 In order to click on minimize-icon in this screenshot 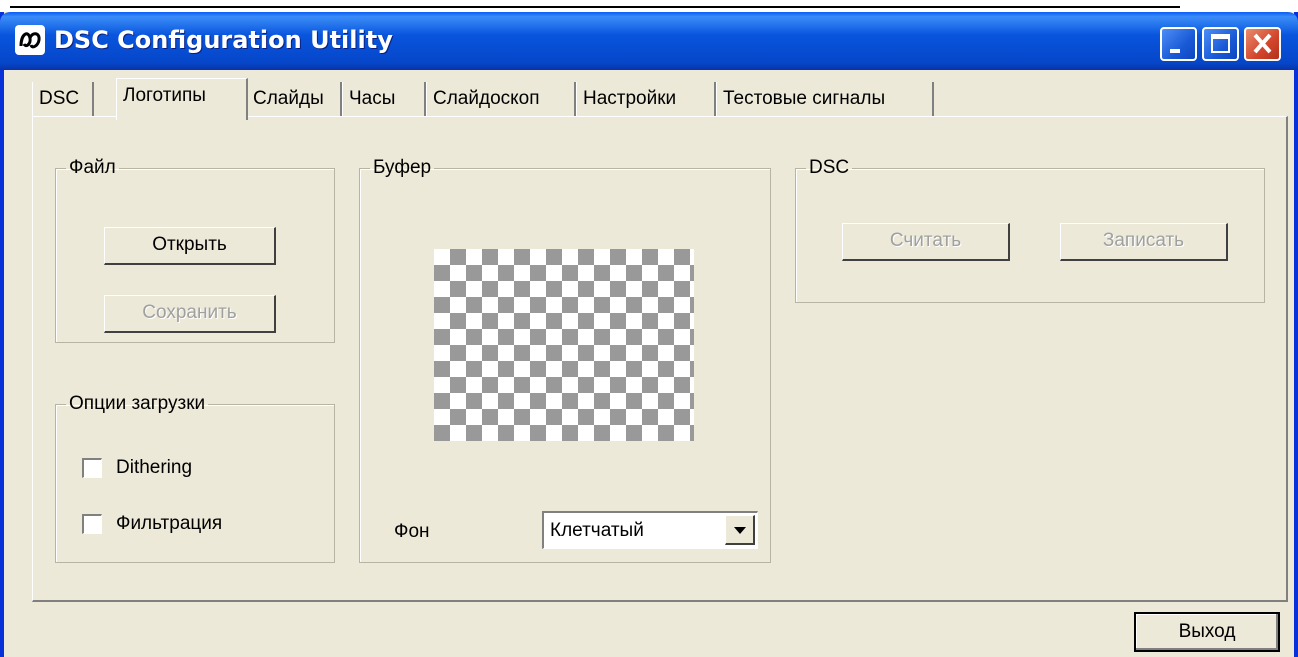, I will do `click(1175, 51)`.